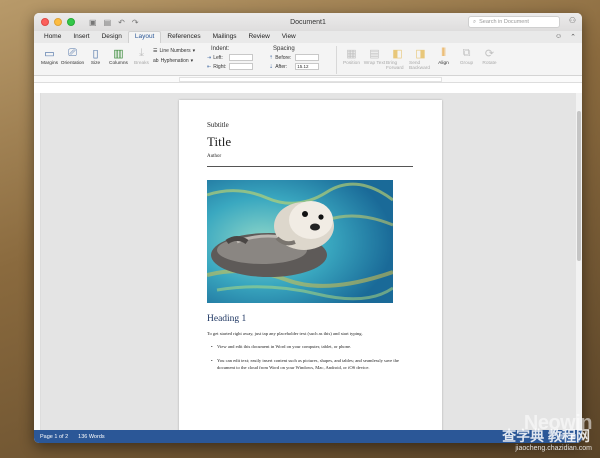 Image resolution: width=600 pixels, height=458 pixels. I want to click on tab-review: Review, so click(258, 37).